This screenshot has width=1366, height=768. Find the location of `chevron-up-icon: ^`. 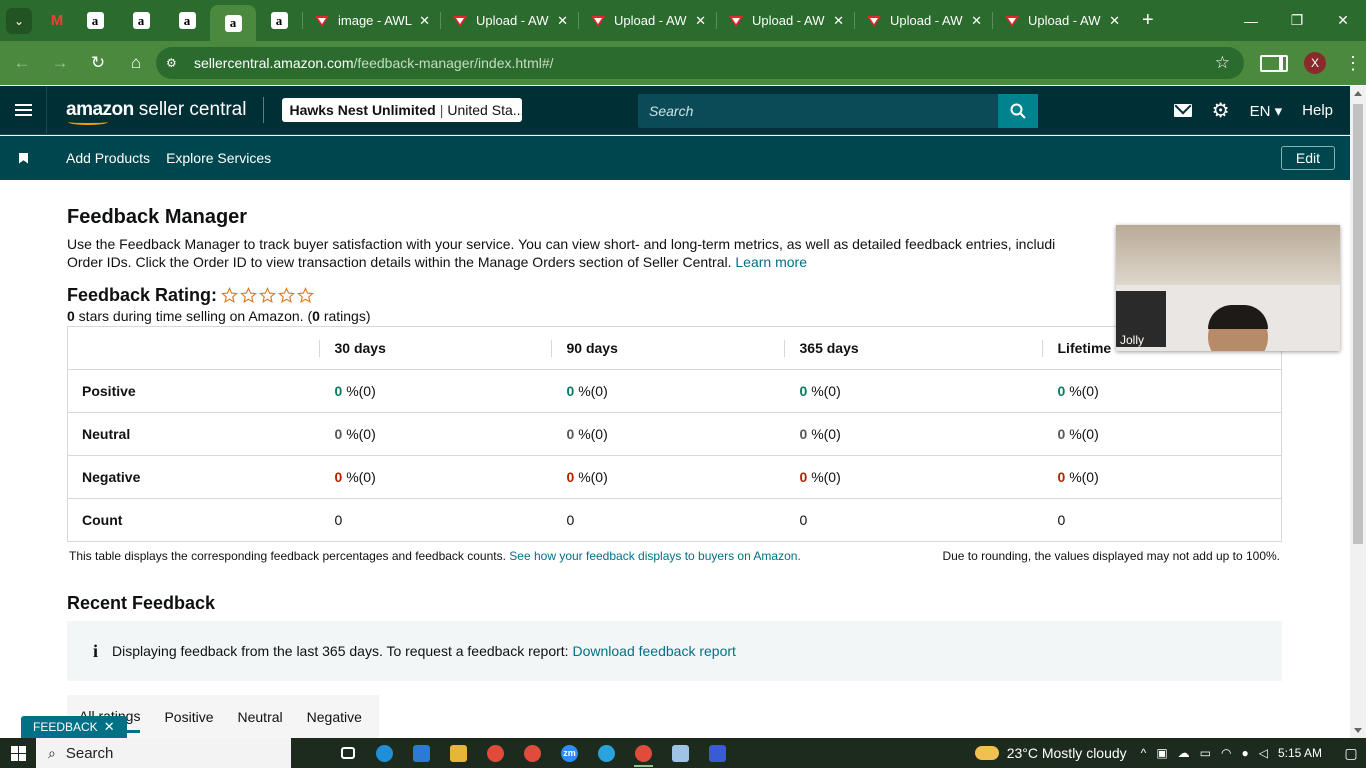

chevron-up-icon: ^ is located at coordinates (1144, 753).